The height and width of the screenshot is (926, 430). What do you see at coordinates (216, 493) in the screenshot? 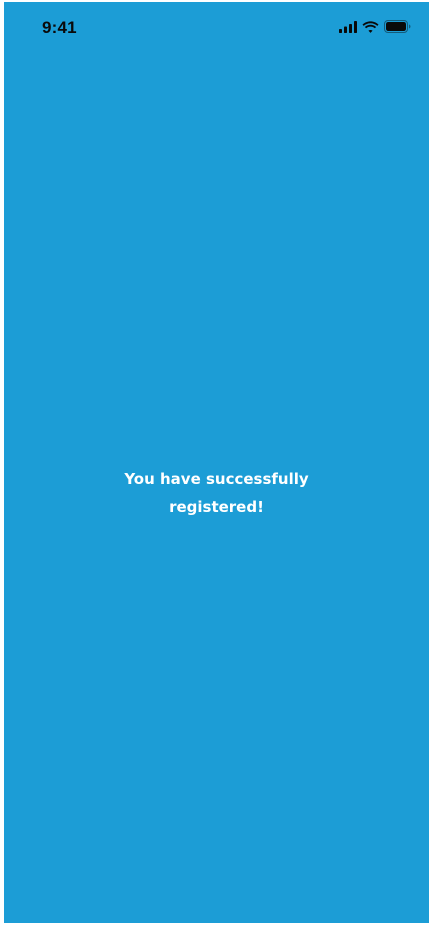
I see `success-message: You have successfully registered!` at bounding box center [216, 493].